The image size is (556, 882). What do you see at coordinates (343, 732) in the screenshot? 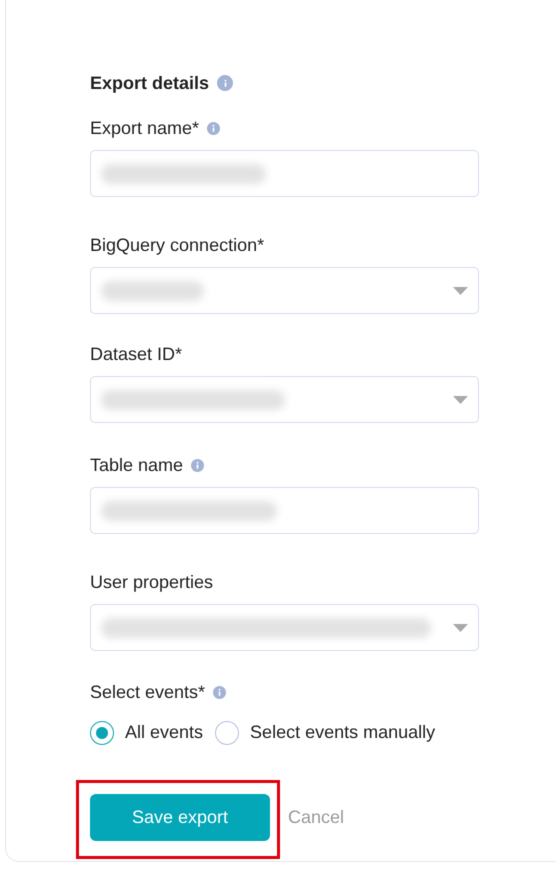
I see `radio-label: Select events manually` at bounding box center [343, 732].